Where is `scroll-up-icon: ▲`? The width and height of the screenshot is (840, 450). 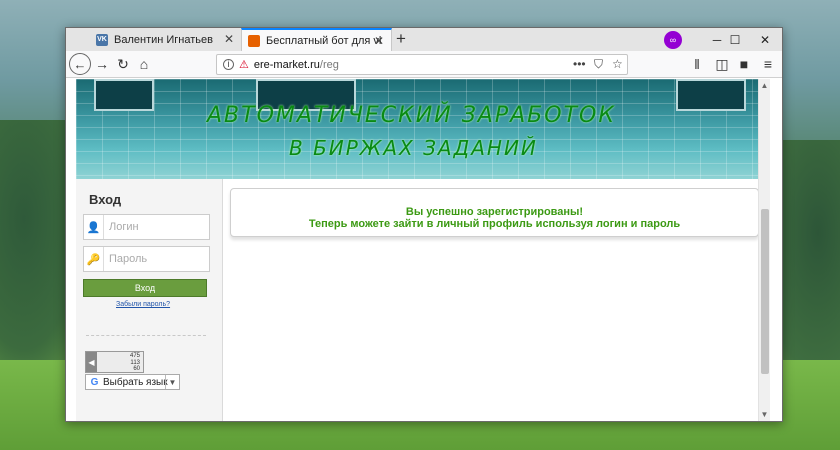 scroll-up-icon: ▲ is located at coordinates (764, 85).